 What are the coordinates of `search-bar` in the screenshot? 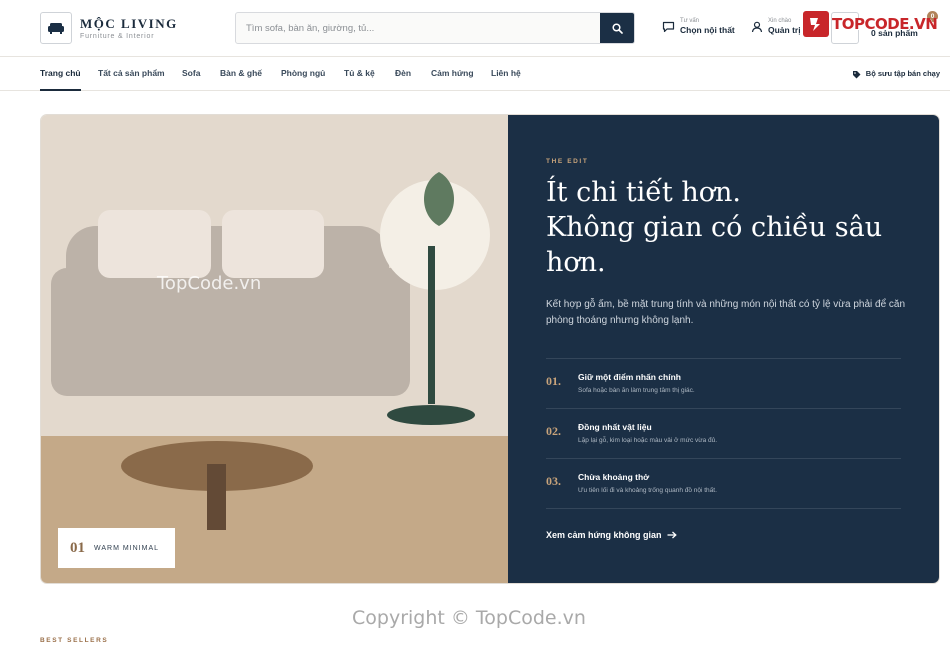 It's located at (435, 28).